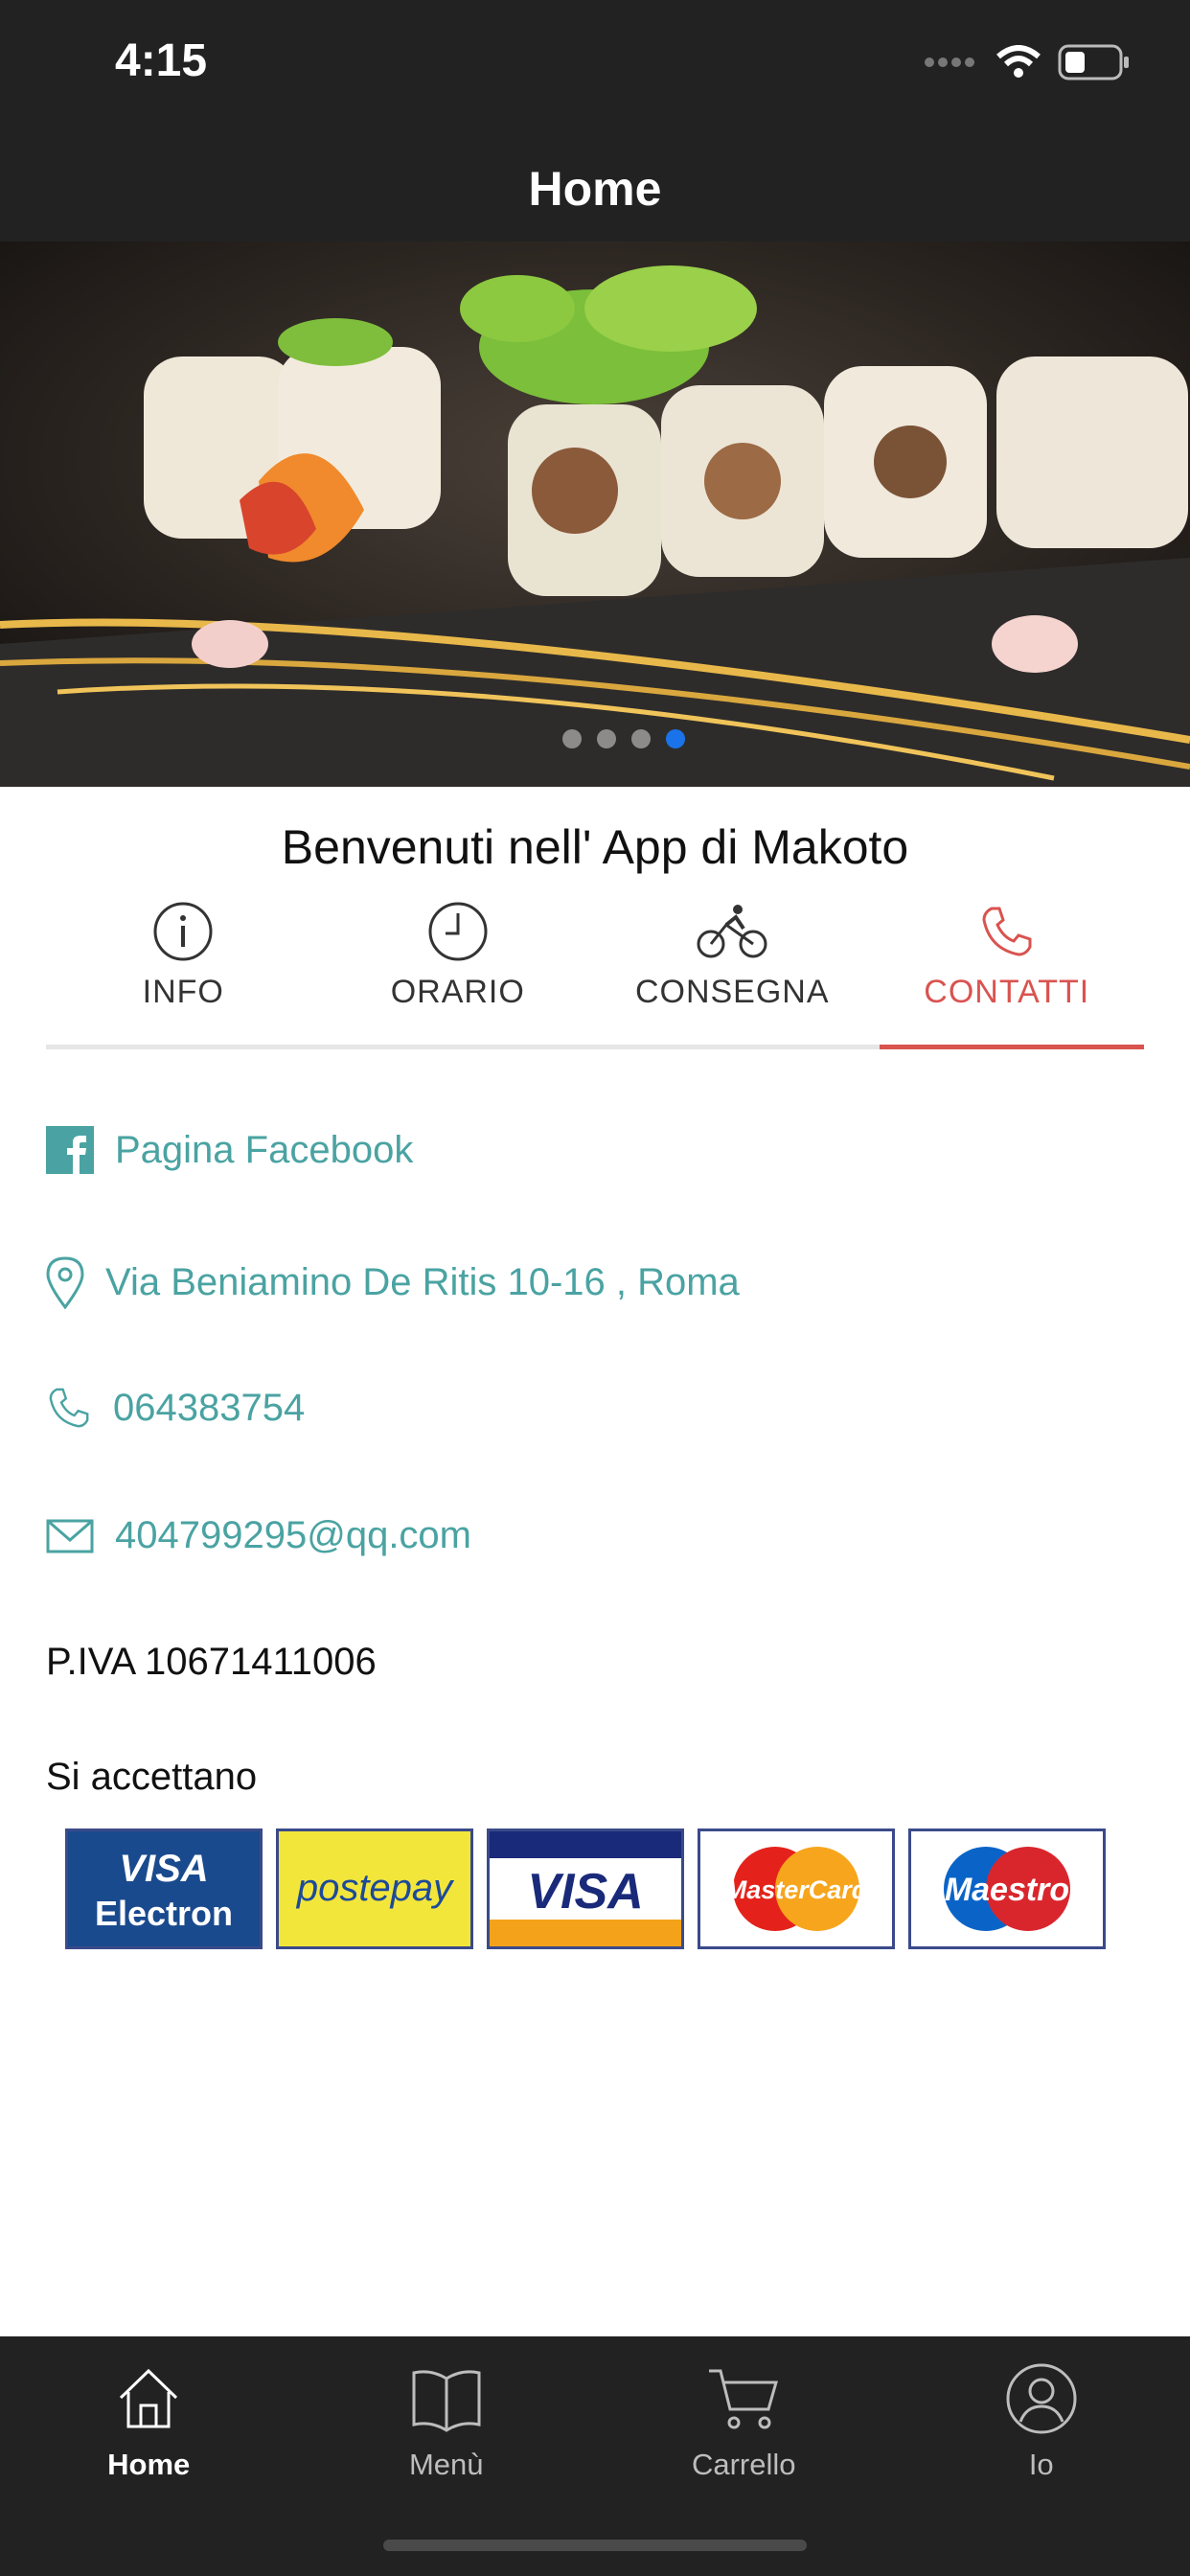 The width and height of the screenshot is (1190, 2576). I want to click on facebook-link: Pagina Facebook, so click(230, 1150).